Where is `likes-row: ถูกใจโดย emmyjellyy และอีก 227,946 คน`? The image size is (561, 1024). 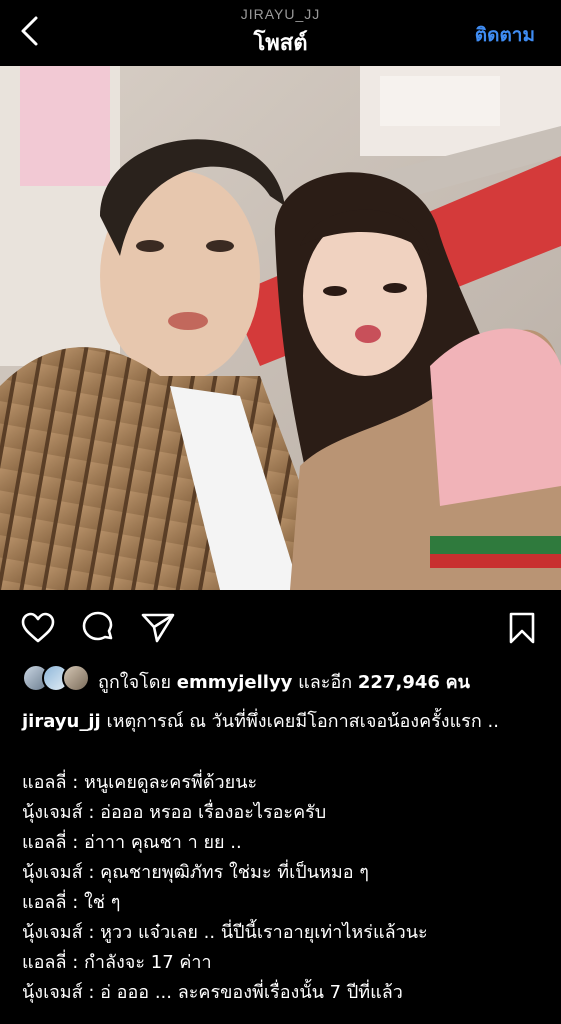 likes-row: ถูกใจโดย emmyjellyy และอีก 227,946 คน is located at coordinates (286, 679).